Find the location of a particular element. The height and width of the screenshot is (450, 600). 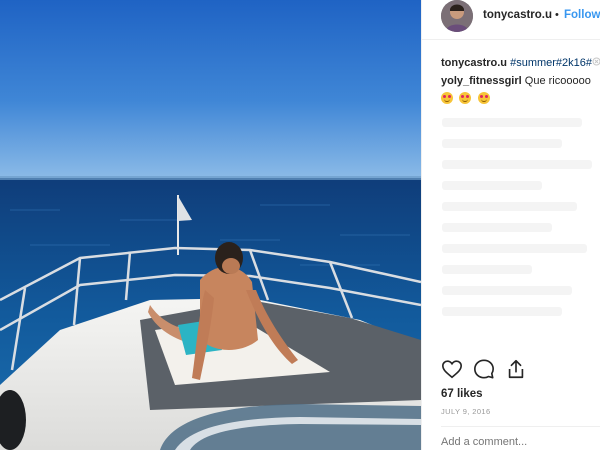

comment: yoly_fitnessgirl Que ricooooo is located at coordinates (516, 81).